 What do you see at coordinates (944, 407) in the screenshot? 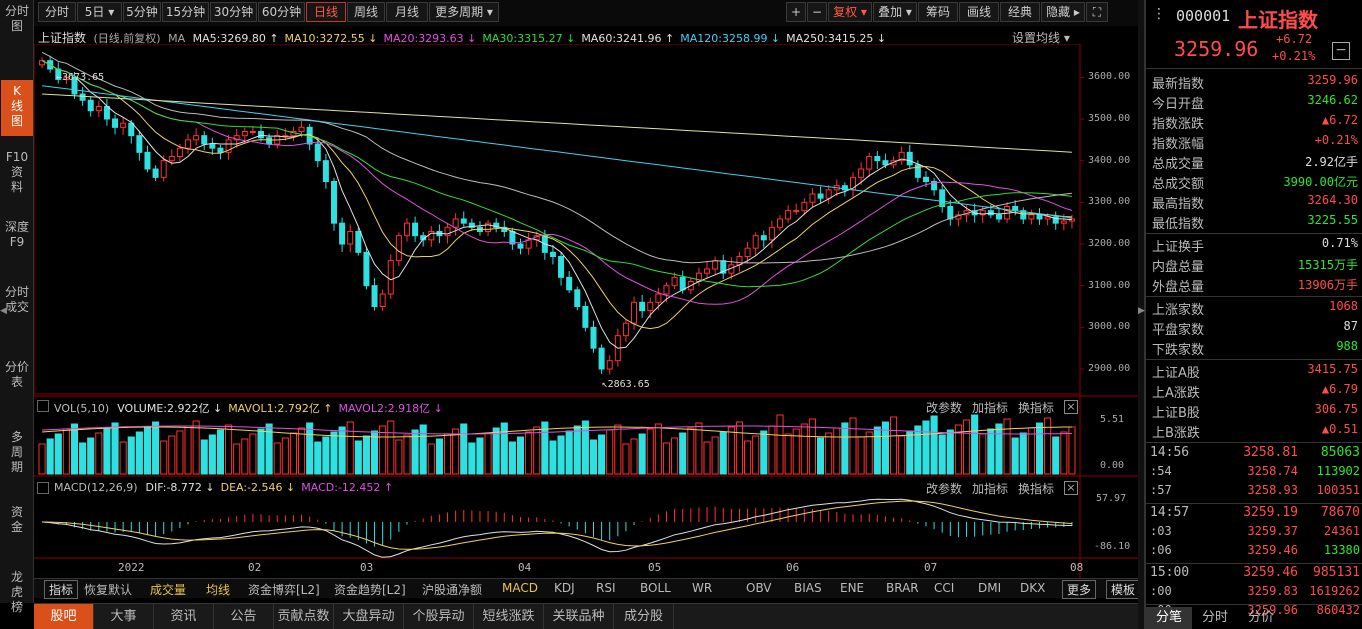
I see `volume-button-0: 改参数` at bounding box center [944, 407].